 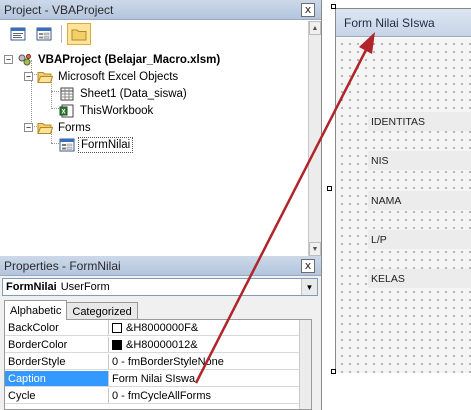 What do you see at coordinates (154, 34) in the screenshot?
I see `project-toolbar` at bounding box center [154, 34].